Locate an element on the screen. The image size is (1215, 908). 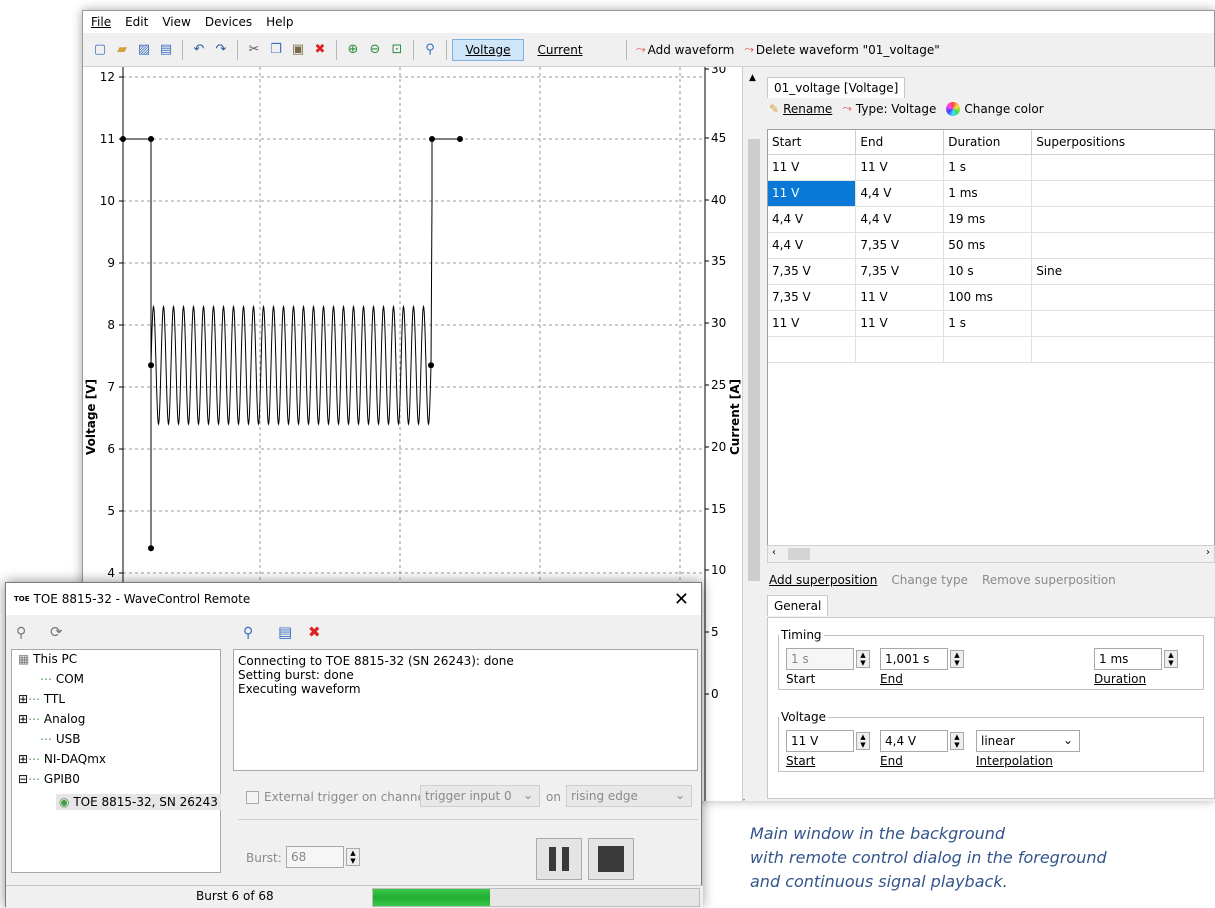
remove-superposition-button: Remove superposition is located at coordinates (1049, 580).